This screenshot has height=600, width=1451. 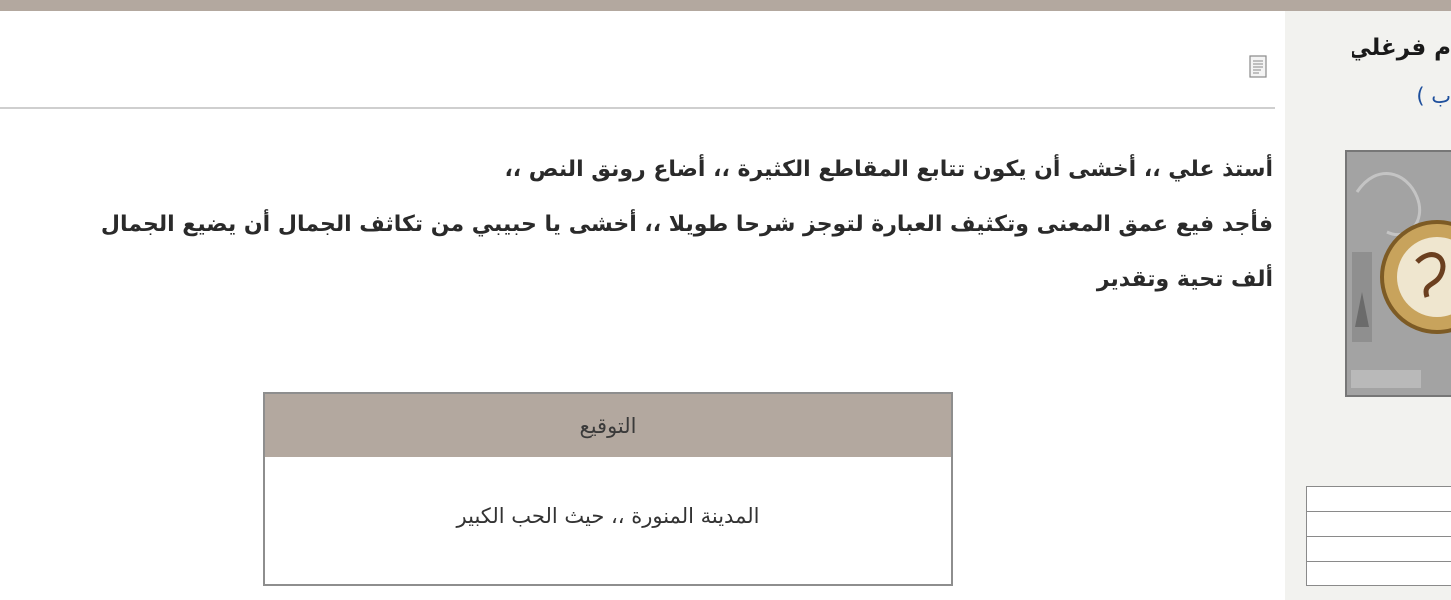 What do you see at coordinates (1398, 273) in the screenshot?
I see `avatar` at bounding box center [1398, 273].